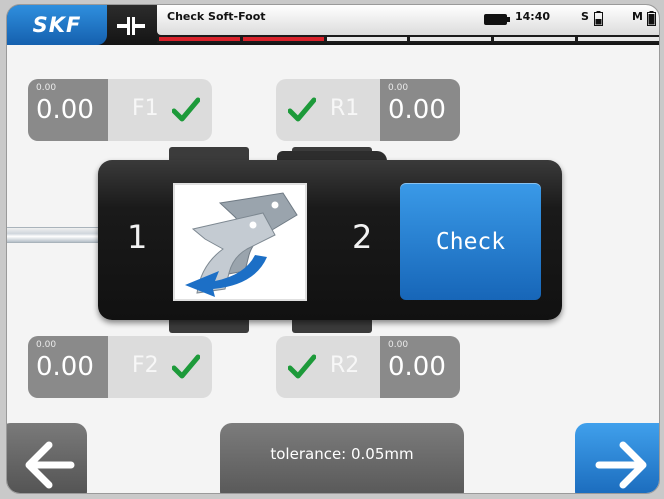 The width and height of the screenshot is (664, 499). What do you see at coordinates (46, 88) in the screenshot?
I see `foot-f1-small-value: 0.00` at bounding box center [46, 88].